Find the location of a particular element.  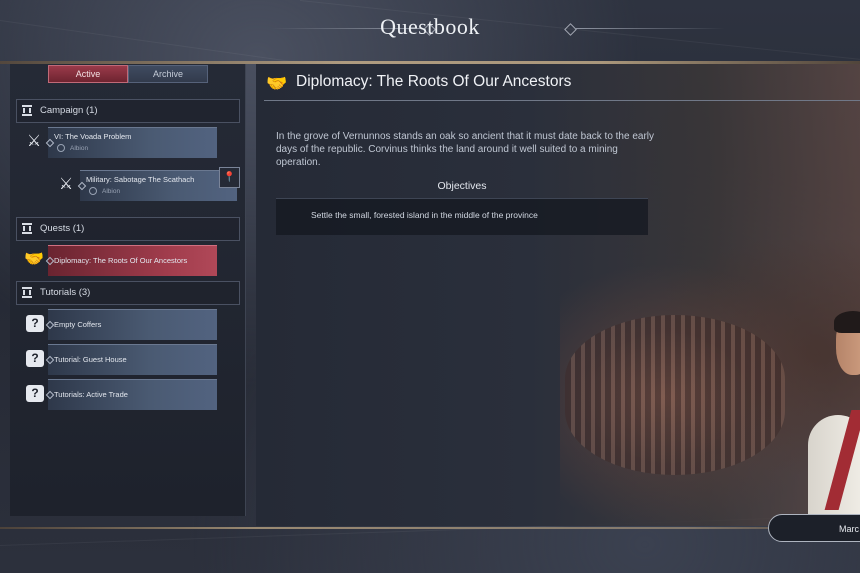

colosseum-illustration is located at coordinates (675, 395).